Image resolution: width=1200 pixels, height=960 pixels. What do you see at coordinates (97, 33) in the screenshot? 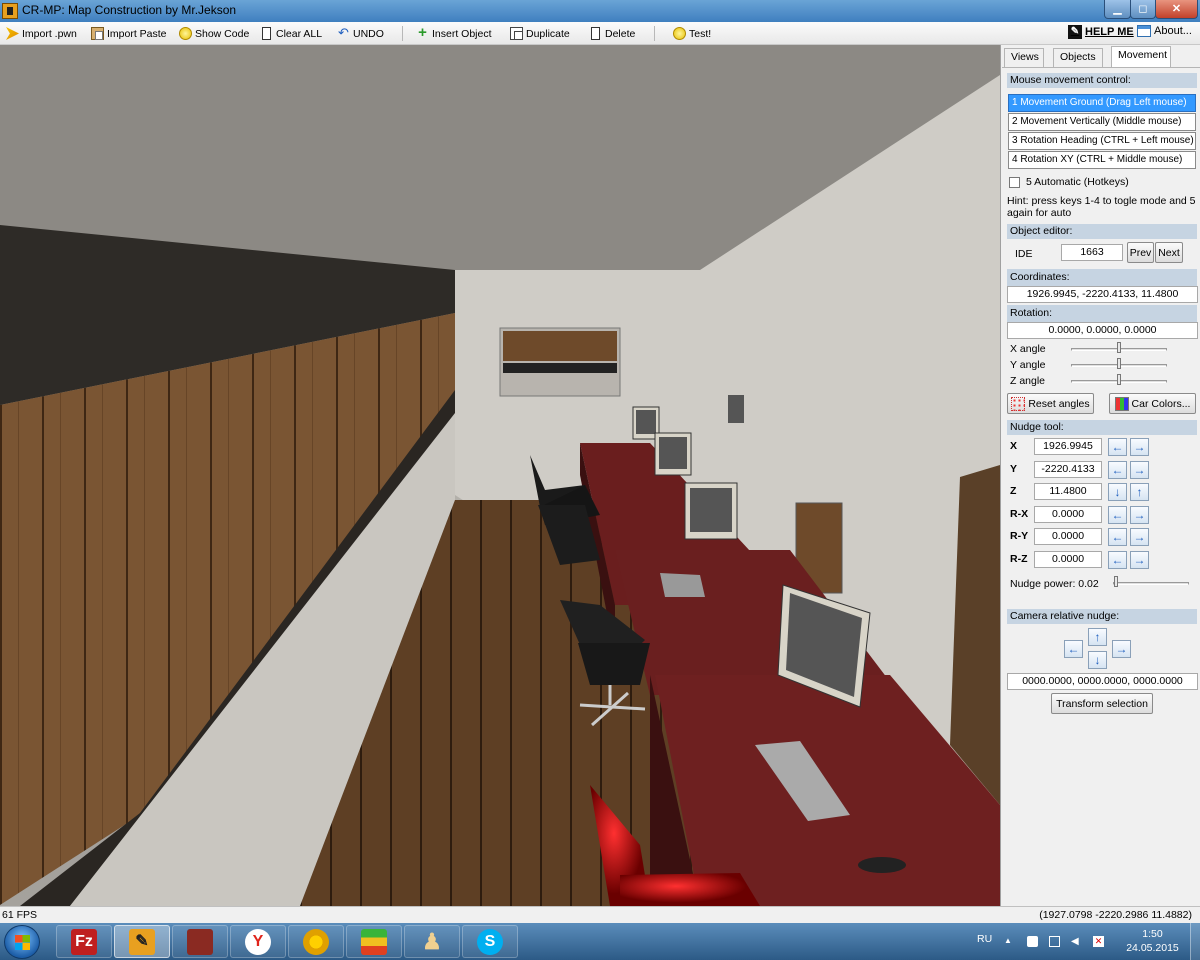
I see `paste-icon` at bounding box center [97, 33].